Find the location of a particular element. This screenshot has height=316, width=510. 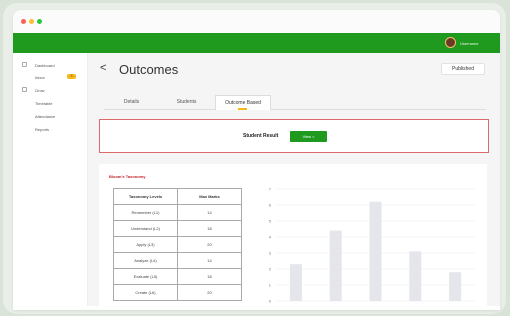

y-tick-label: 6 is located at coordinates (270, 205).